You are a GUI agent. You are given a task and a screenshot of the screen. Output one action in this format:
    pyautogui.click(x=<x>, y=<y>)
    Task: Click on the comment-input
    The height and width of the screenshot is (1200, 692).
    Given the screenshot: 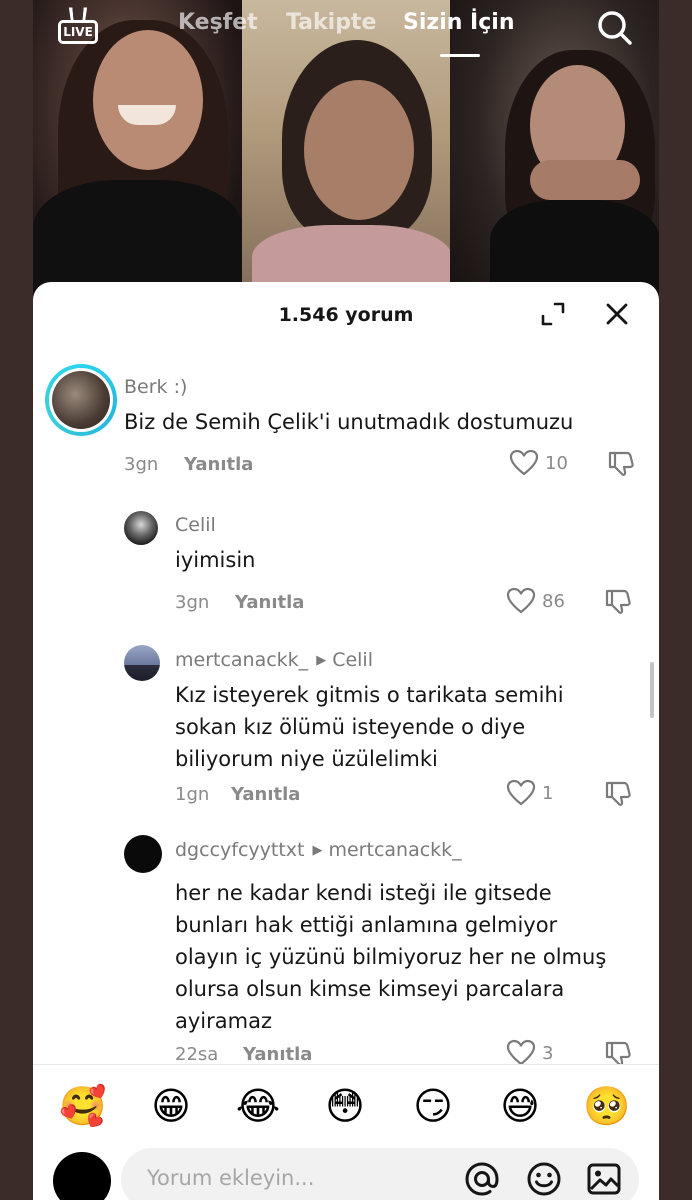 What is the action you would take?
    pyautogui.click(x=297, y=1178)
    